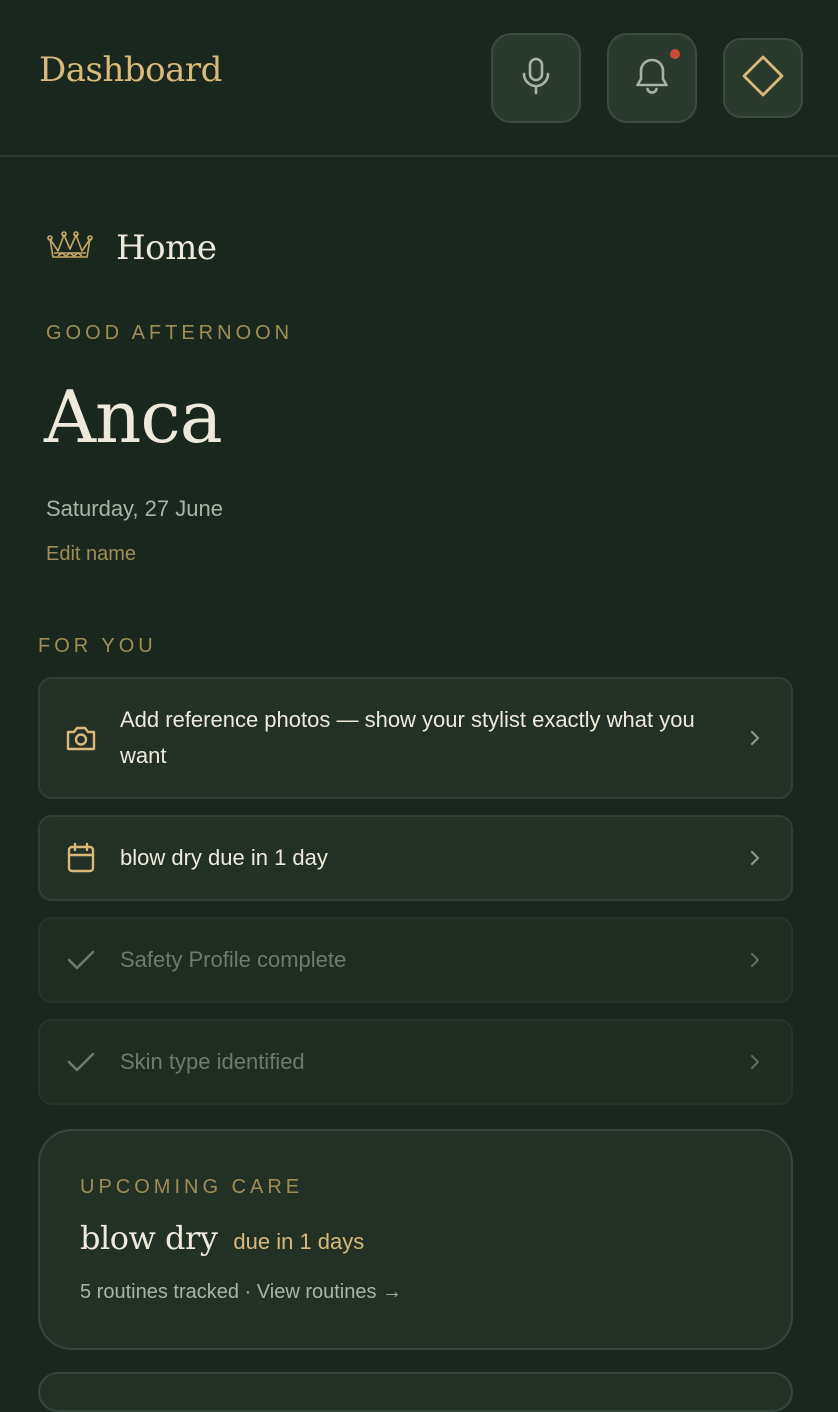  Describe the element at coordinates (192, 1187) in the screenshot. I see `upcoming-care-label: UPCOMING CARE` at that location.